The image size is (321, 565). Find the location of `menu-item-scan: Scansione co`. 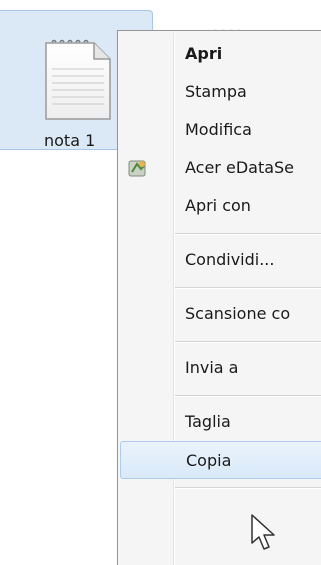

menu-item-scan: Scansione co is located at coordinates (220, 314).